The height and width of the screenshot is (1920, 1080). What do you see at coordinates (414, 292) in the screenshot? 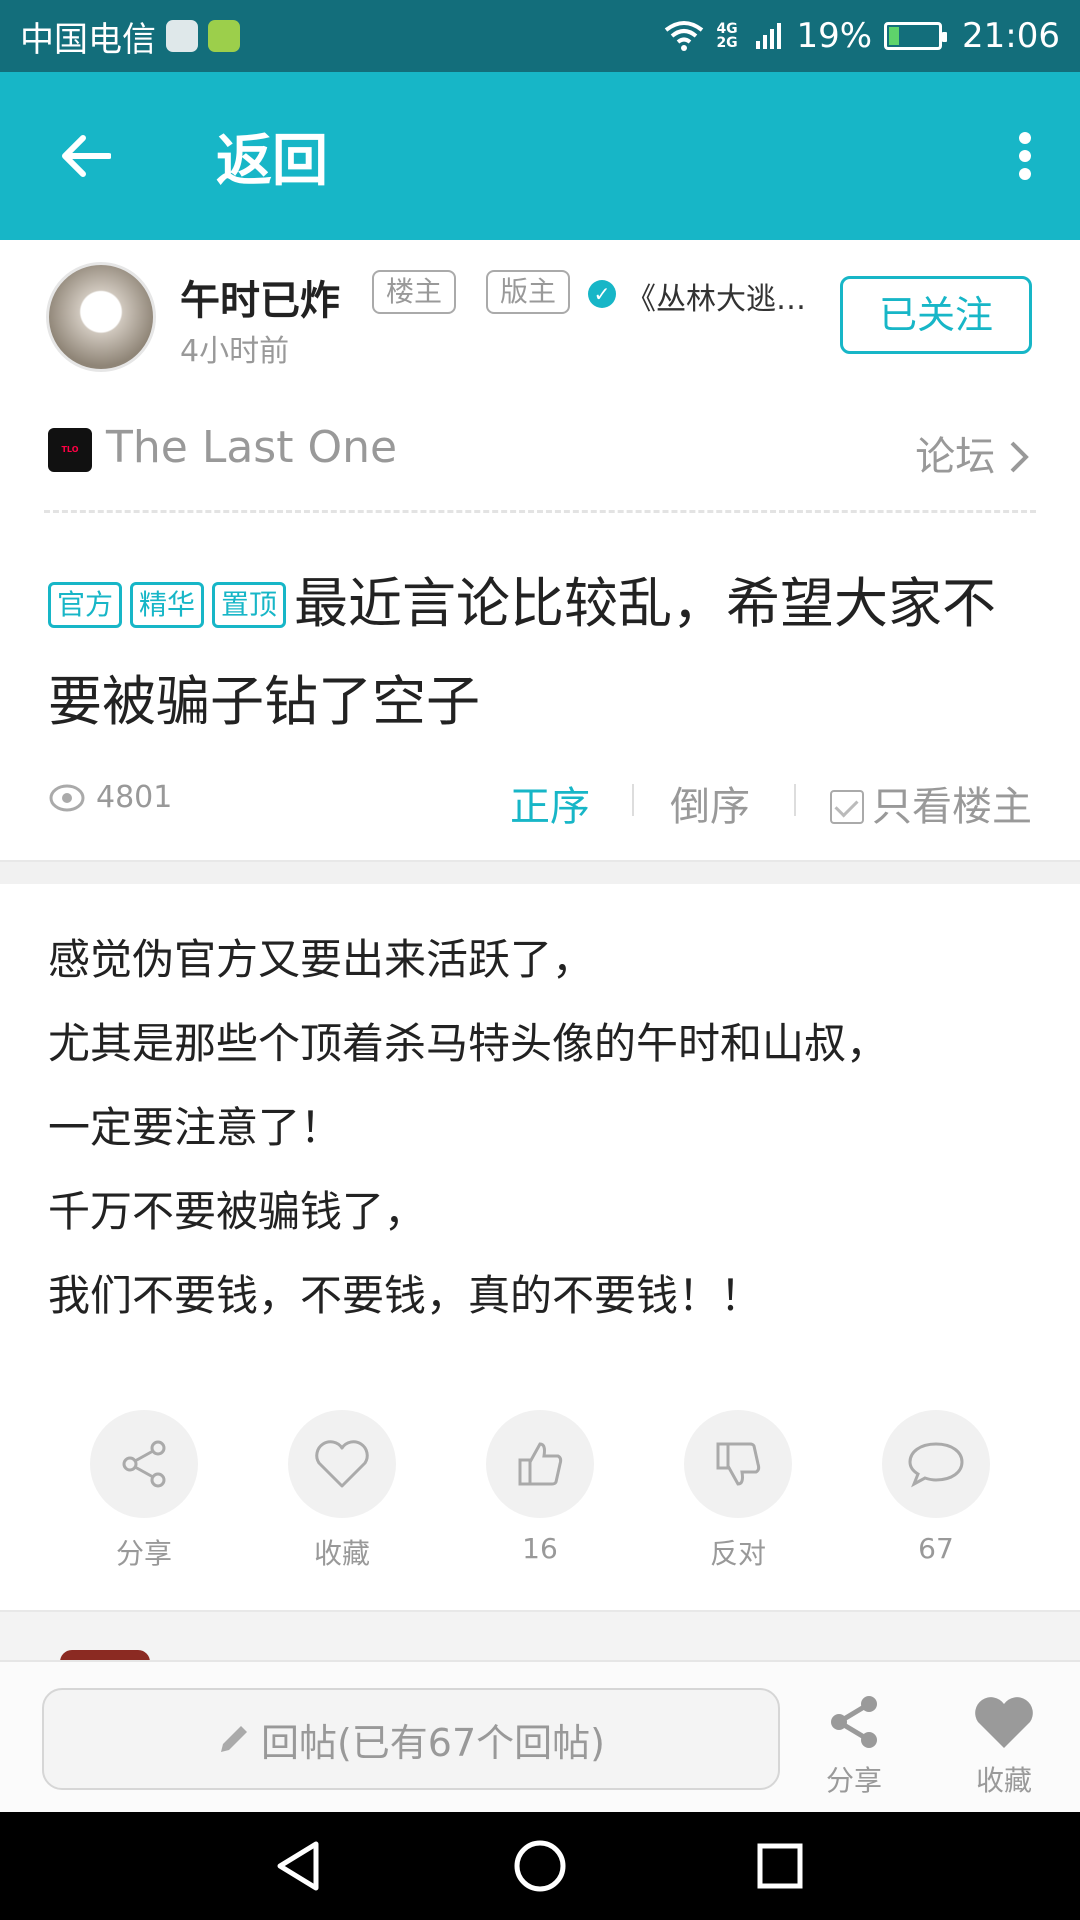
I see `op-badge: 楼主` at bounding box center [414, 292].